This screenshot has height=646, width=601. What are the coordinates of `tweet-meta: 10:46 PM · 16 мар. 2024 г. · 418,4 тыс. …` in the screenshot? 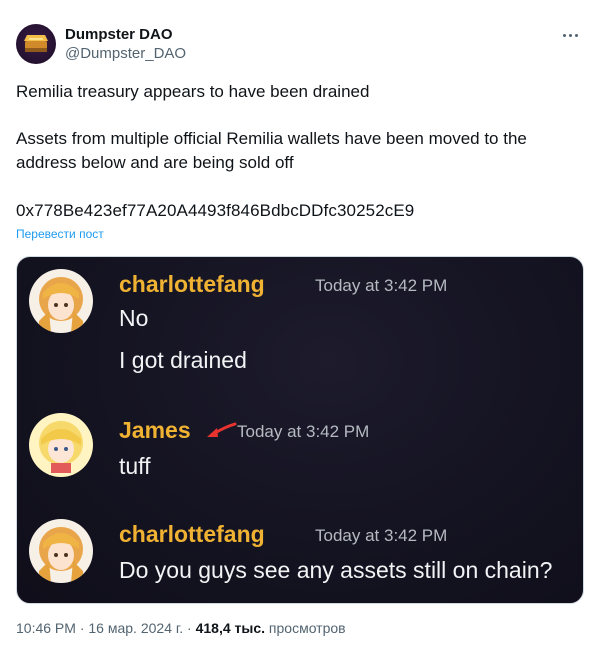 It's located at (181, 628).